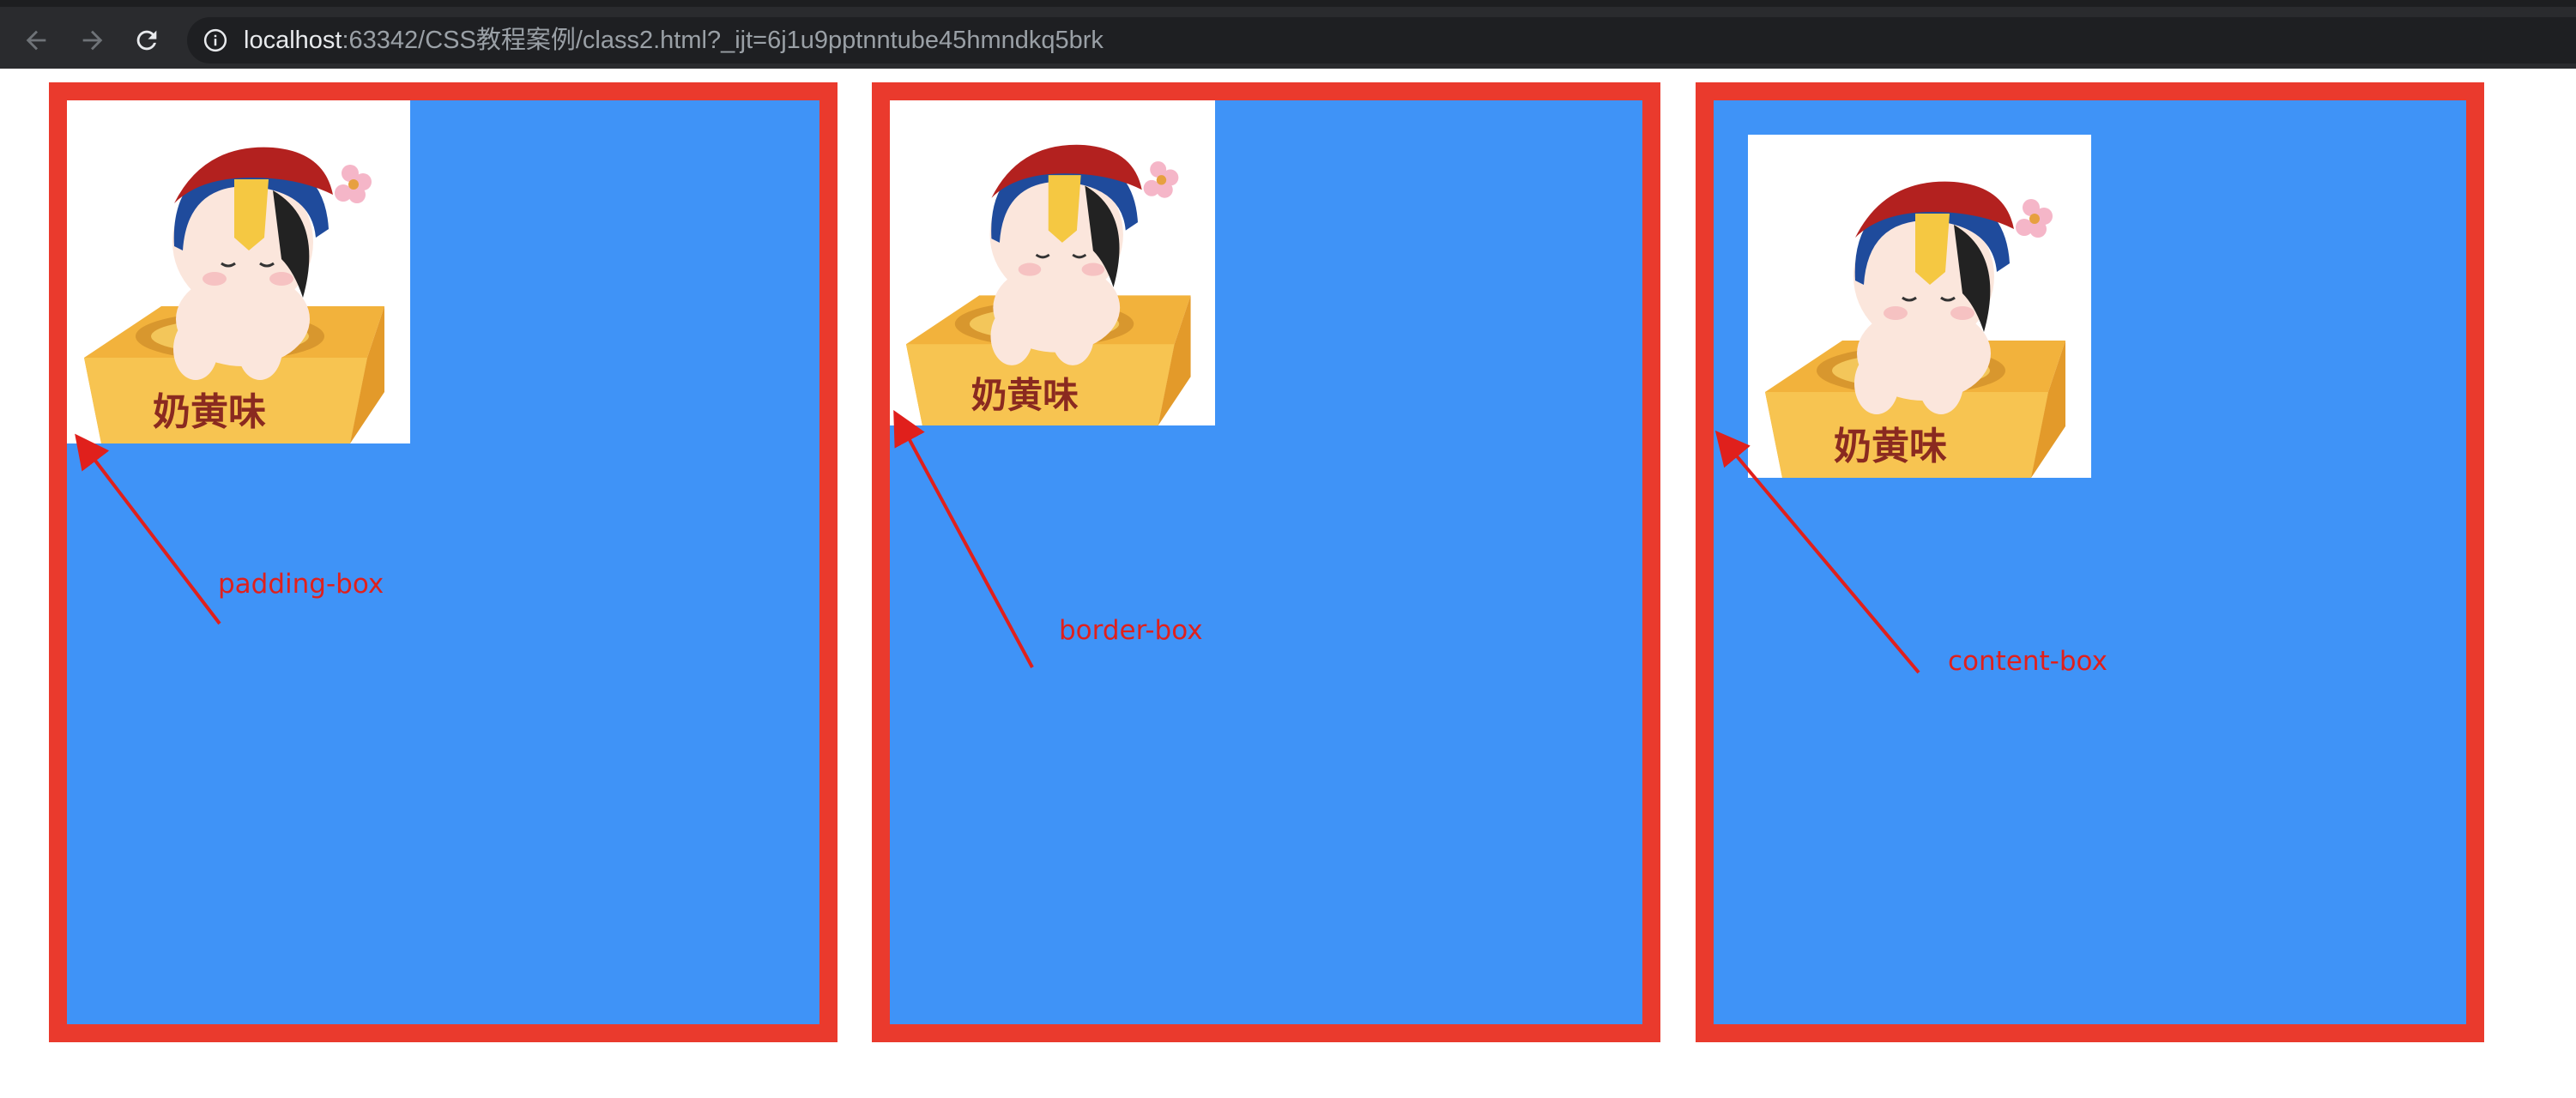 Image resolution: width=2576 pixels, height=1098 pixels. I want to click on url-host: localhost, so click(293, 40).